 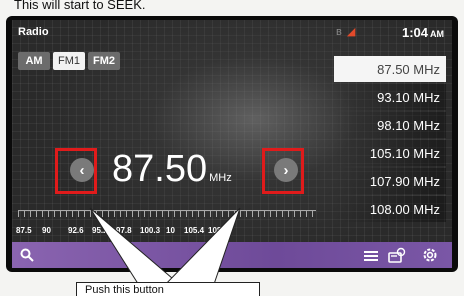 What do you see at coordinates (27, 257) in the screenshot?
I see `search-icon` at bounding box center [27, 257].